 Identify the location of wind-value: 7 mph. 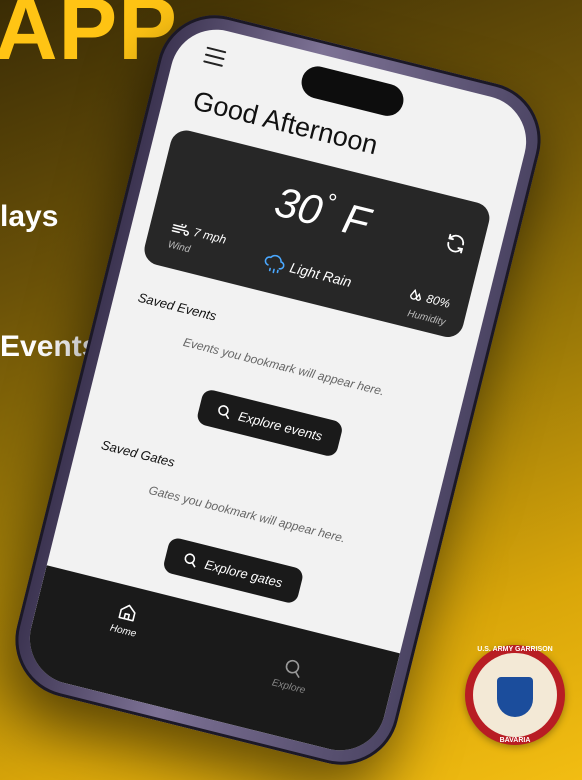
(210, 236).